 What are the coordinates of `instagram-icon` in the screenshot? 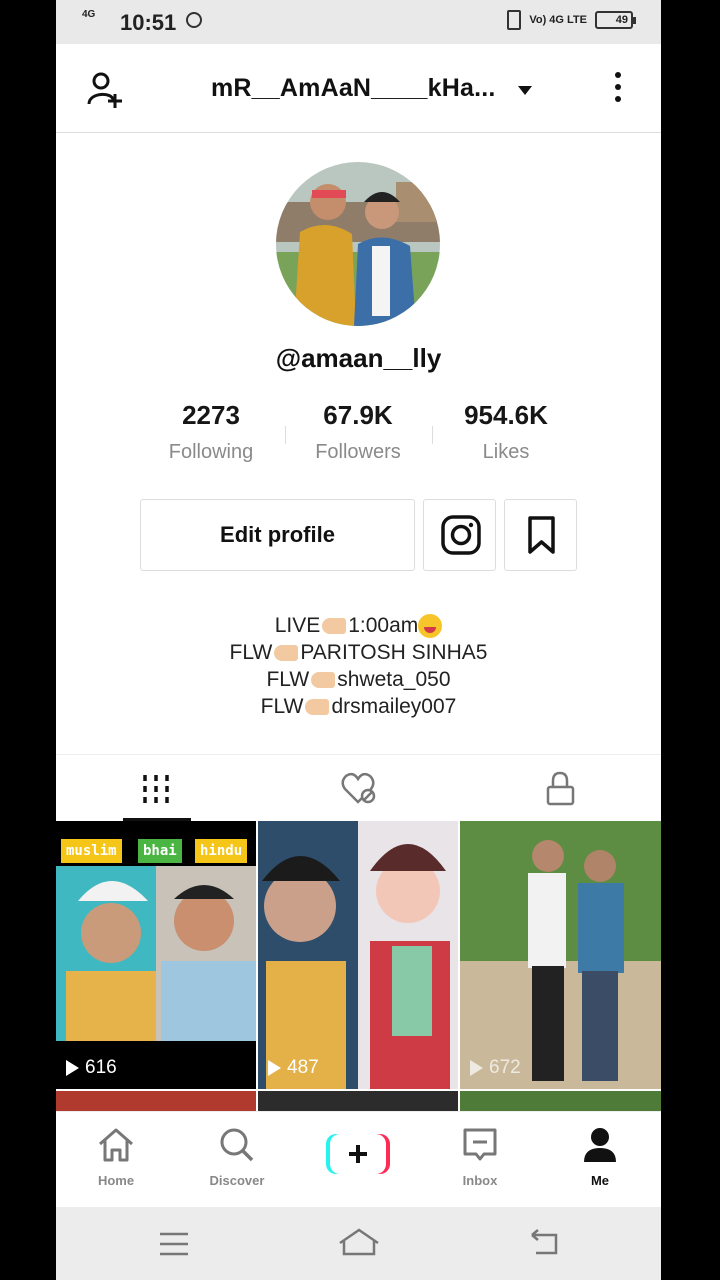 It's located at (461, 535).